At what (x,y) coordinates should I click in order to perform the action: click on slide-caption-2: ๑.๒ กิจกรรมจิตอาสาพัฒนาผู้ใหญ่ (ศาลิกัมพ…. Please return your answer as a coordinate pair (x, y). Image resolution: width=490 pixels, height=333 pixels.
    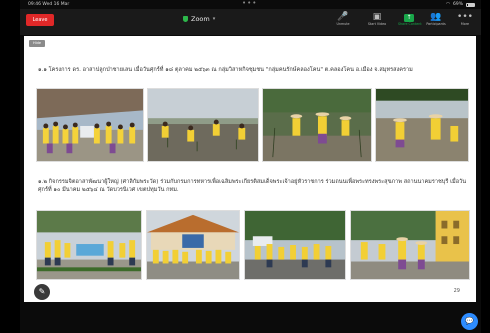
    Looking at the image, I should click on (252, 186).